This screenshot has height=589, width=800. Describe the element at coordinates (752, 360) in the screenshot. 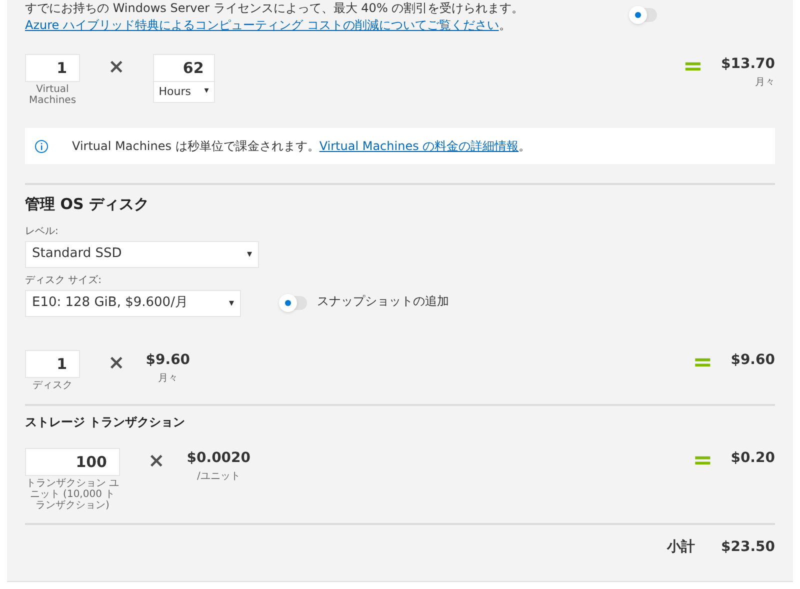

I see `total-price: $9.60` at that location.